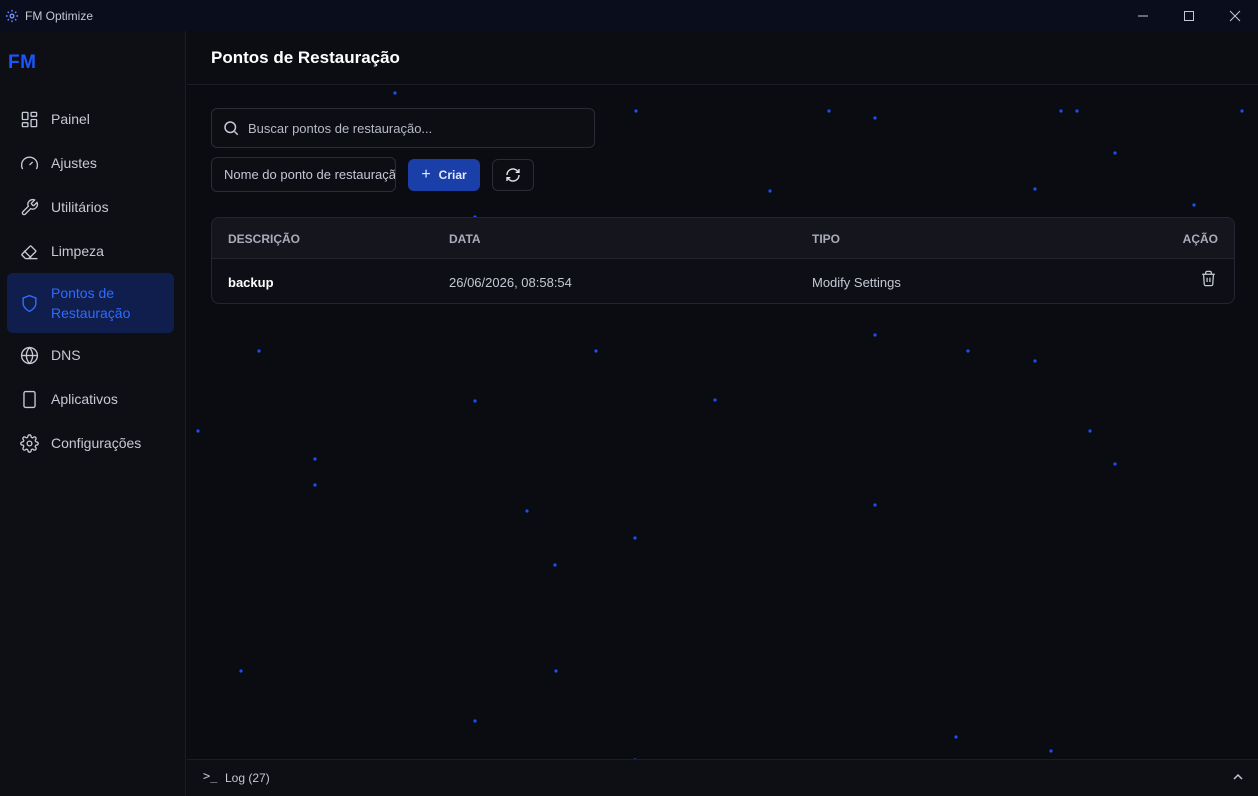 This screenshot has height=796, width=1258. I want to click on sidebar-item-painel: Painel, so click(90, 119).